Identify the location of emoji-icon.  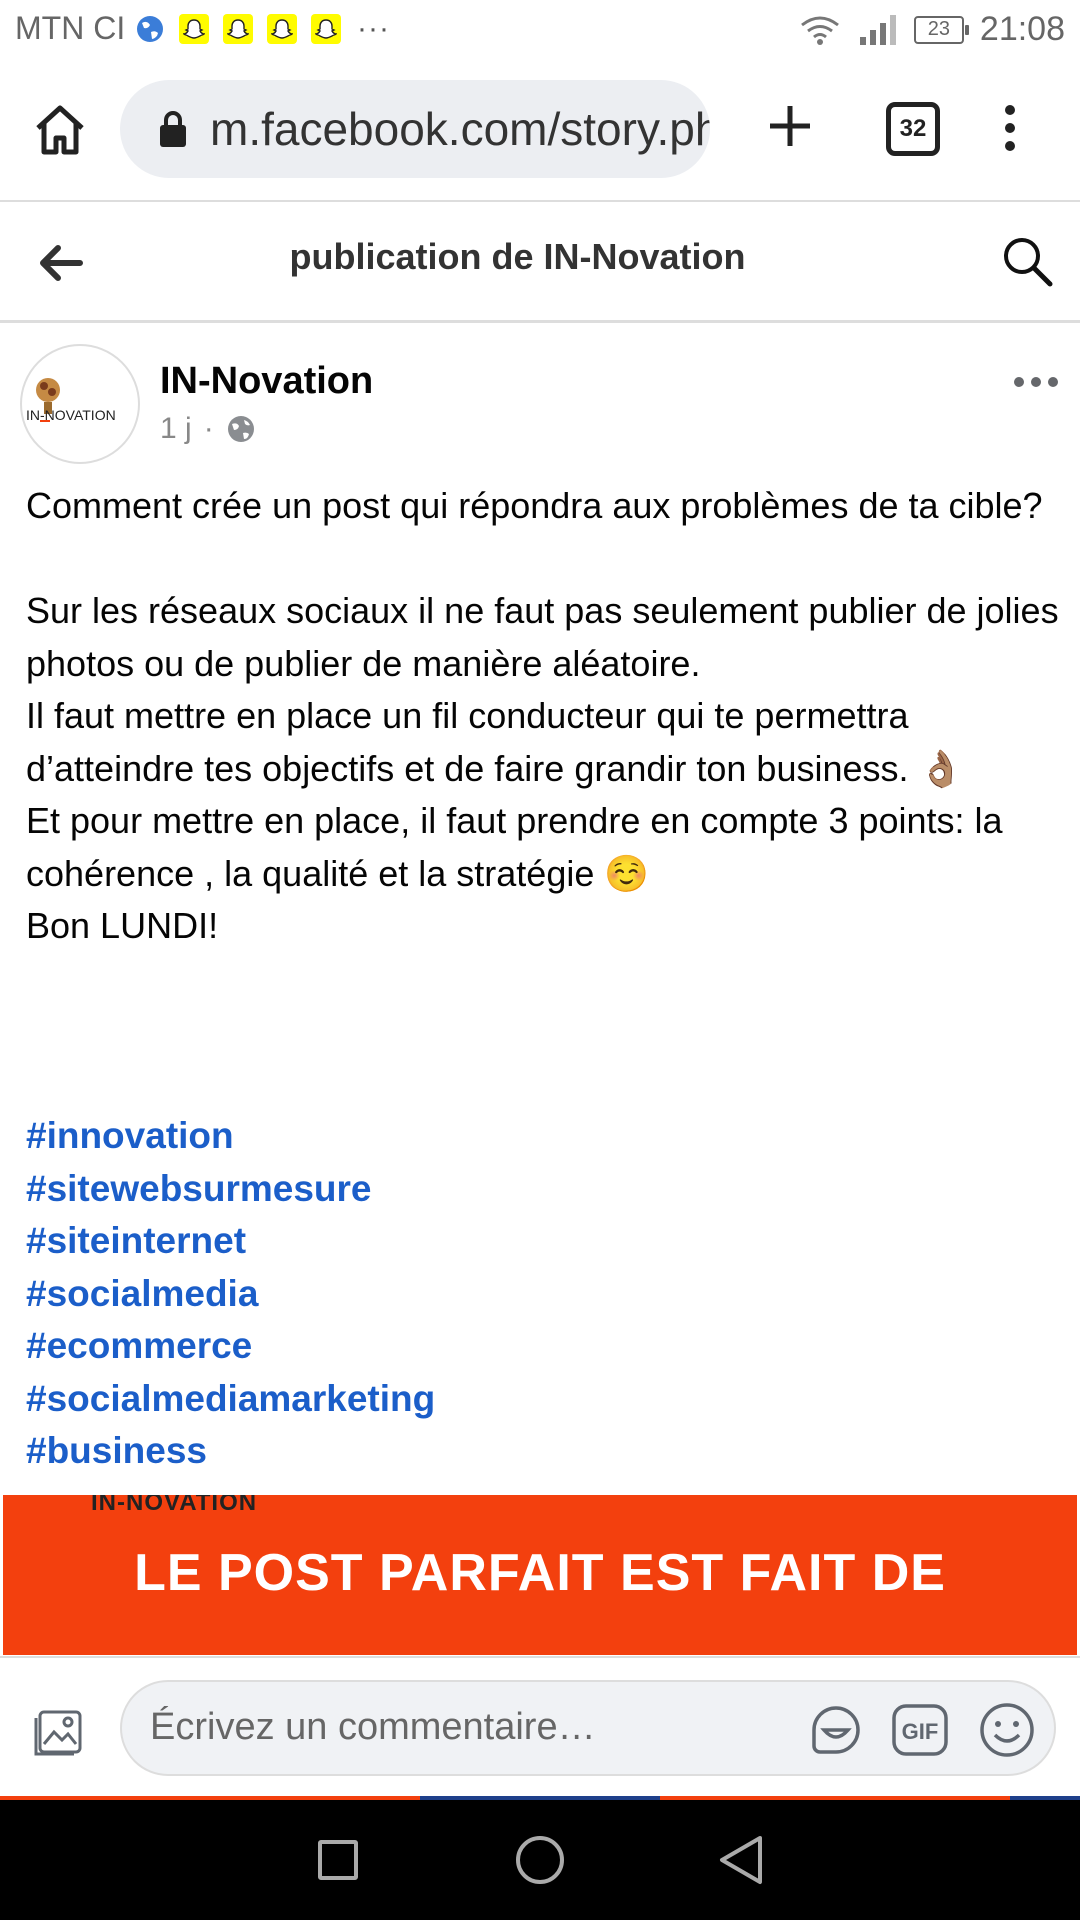
(1007, 1730).